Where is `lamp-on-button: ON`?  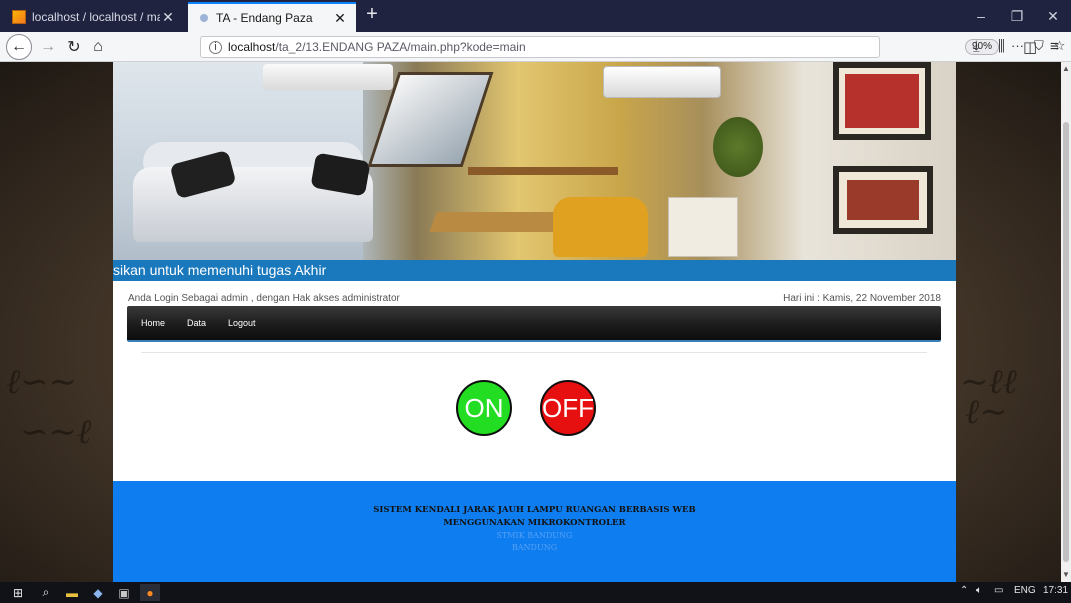
lamp-on-button: ON is located at coordinates (484, 408).